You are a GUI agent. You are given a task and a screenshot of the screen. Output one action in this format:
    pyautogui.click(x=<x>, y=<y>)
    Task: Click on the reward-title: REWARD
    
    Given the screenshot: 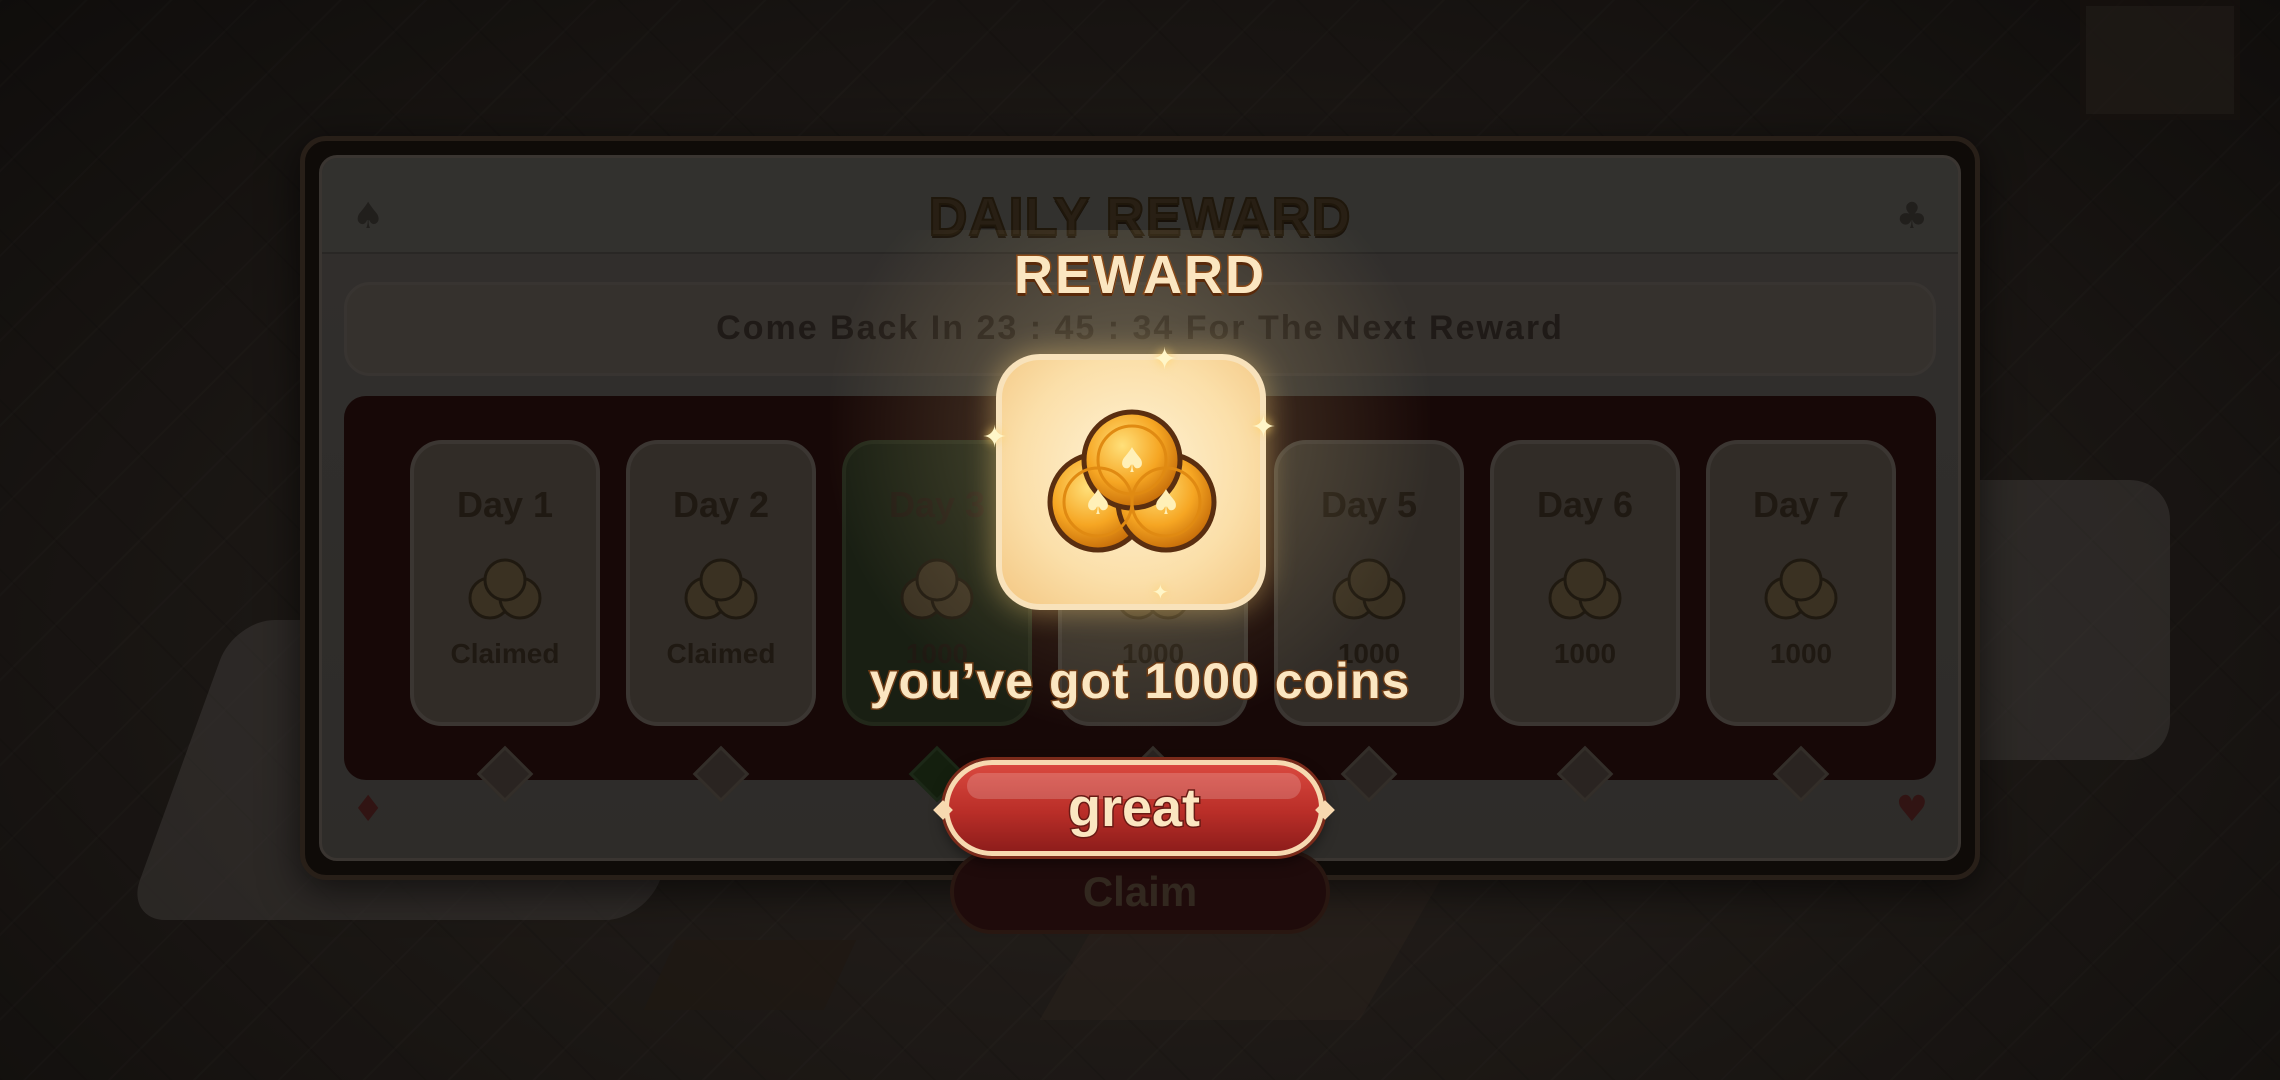 What is the action you would take?
    pyautogui.click(x=1139, y=275)
    